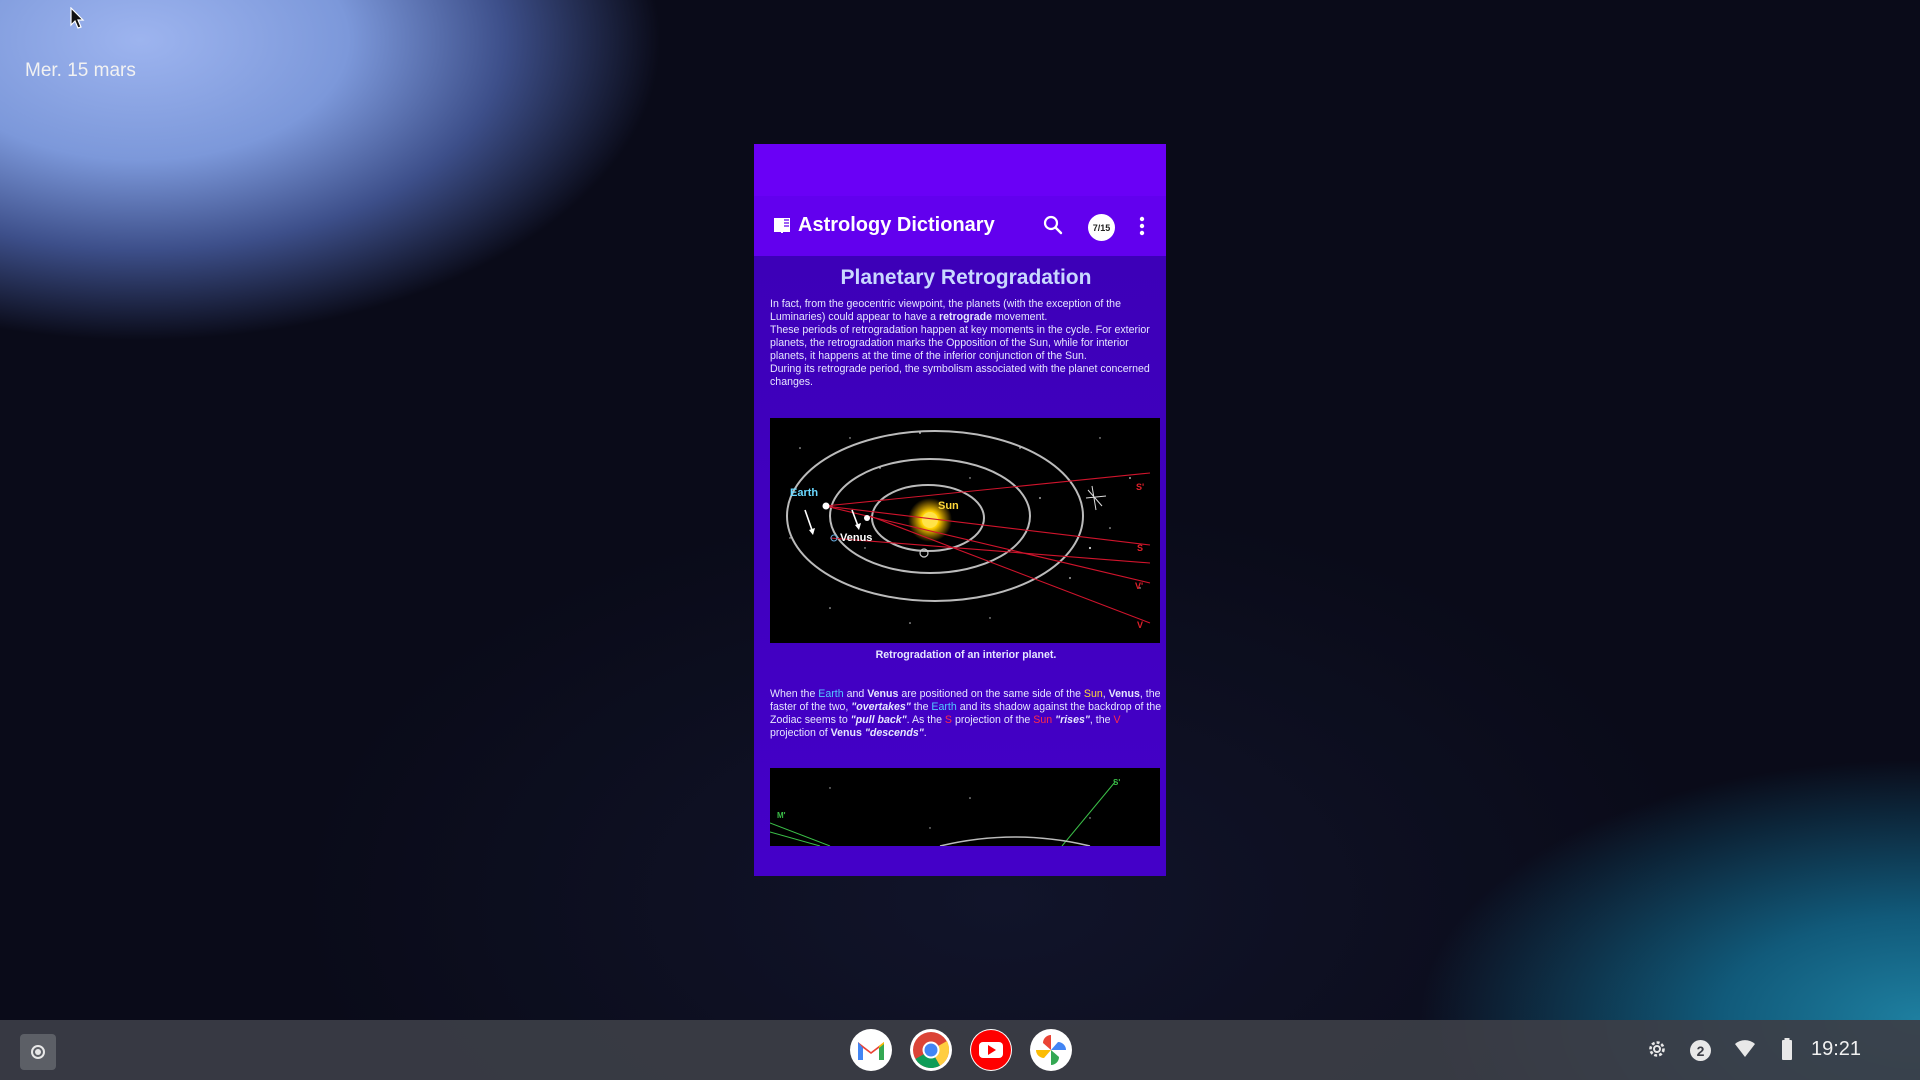 The height and width of the screenshot is (1080, 1920). I want to click on launcher-button, so click(38, 1052).